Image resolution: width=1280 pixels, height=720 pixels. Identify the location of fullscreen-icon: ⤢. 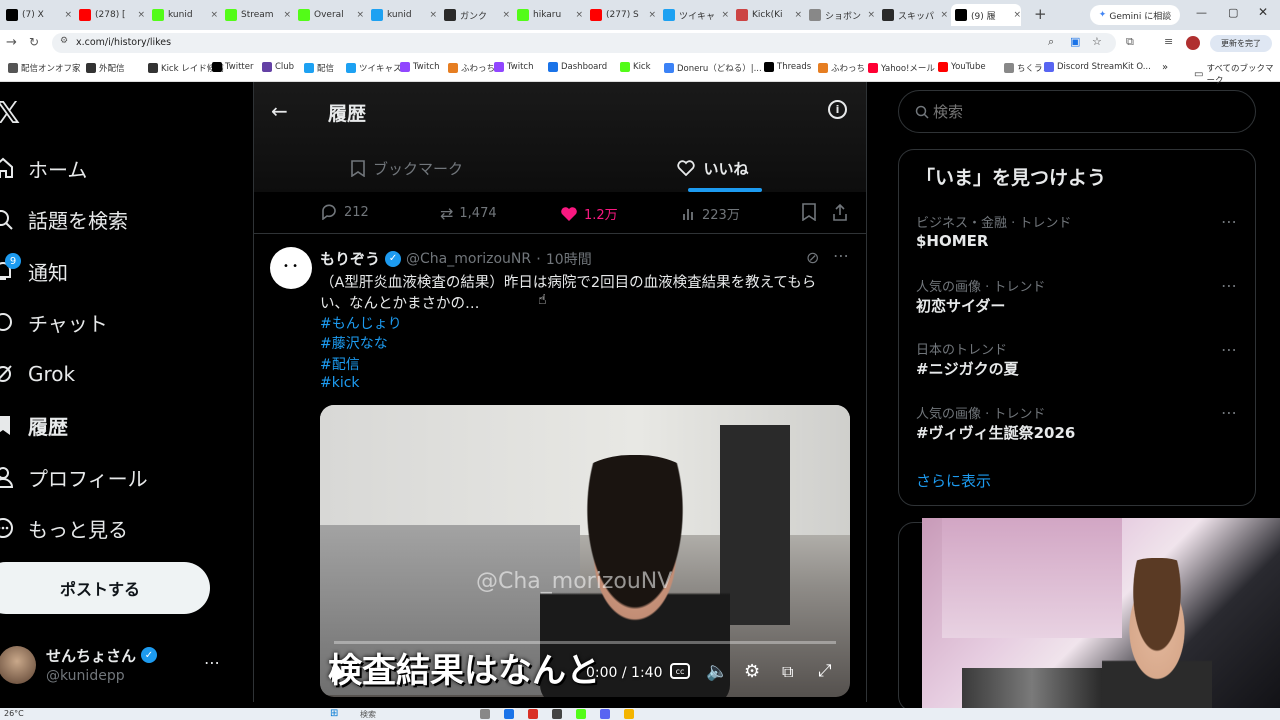
(825, 671).